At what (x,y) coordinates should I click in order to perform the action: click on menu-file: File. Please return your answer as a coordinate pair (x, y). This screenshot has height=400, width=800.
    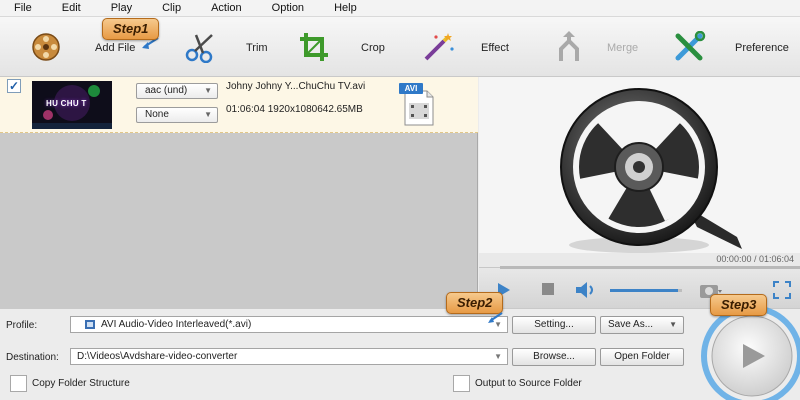
    Looking at the image, I should click on (23, 8).